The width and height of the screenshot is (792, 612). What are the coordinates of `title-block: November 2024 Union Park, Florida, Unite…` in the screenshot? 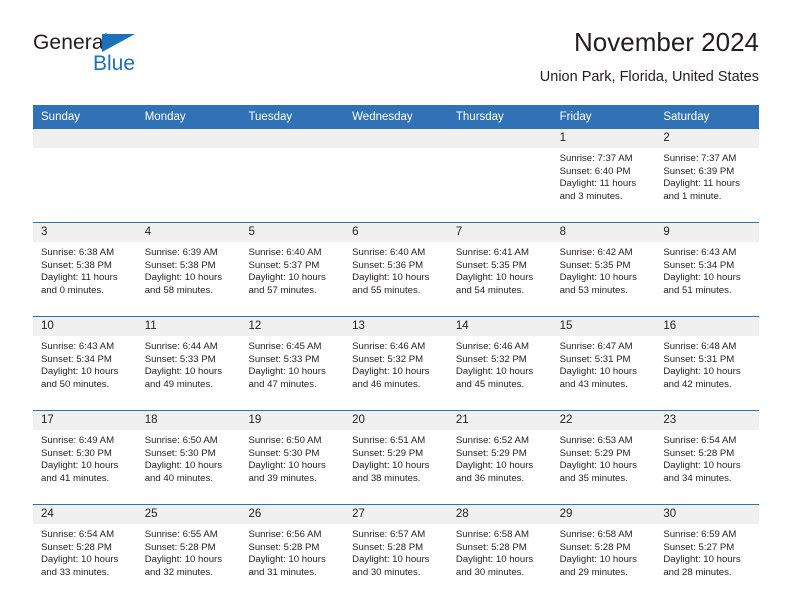 It's located at (649, 57).